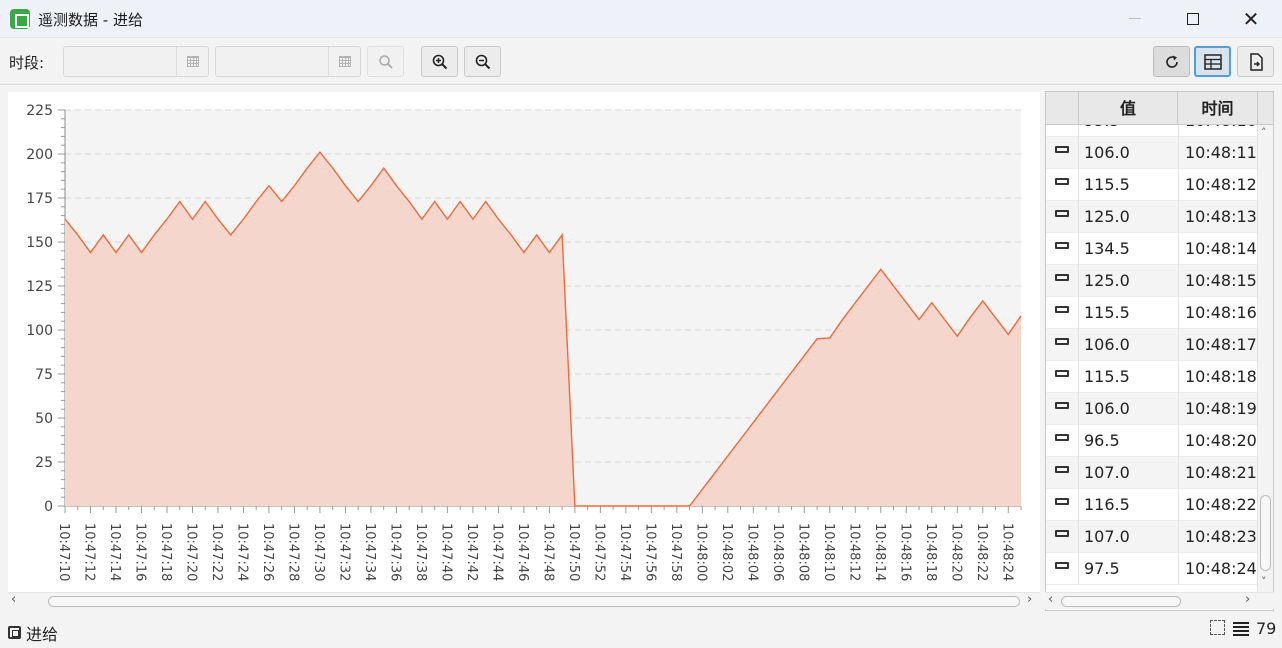 This screenshot has width=1282, height=648. What do you see at coordinates (1266, 628) in the screenshot?
I see `record-count: 79` at bounding box center [1266, 628].